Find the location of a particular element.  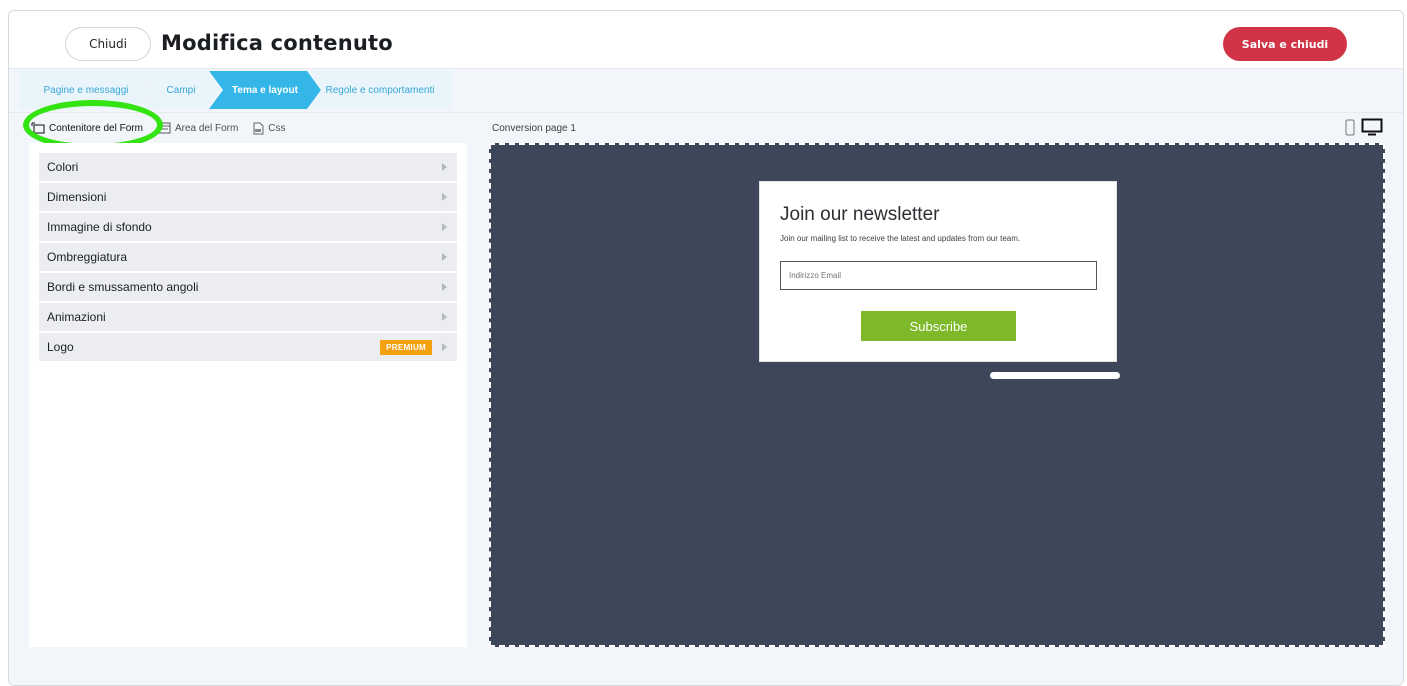

accordion-label: Ombreggiatura is located at coordinates (87, 257).